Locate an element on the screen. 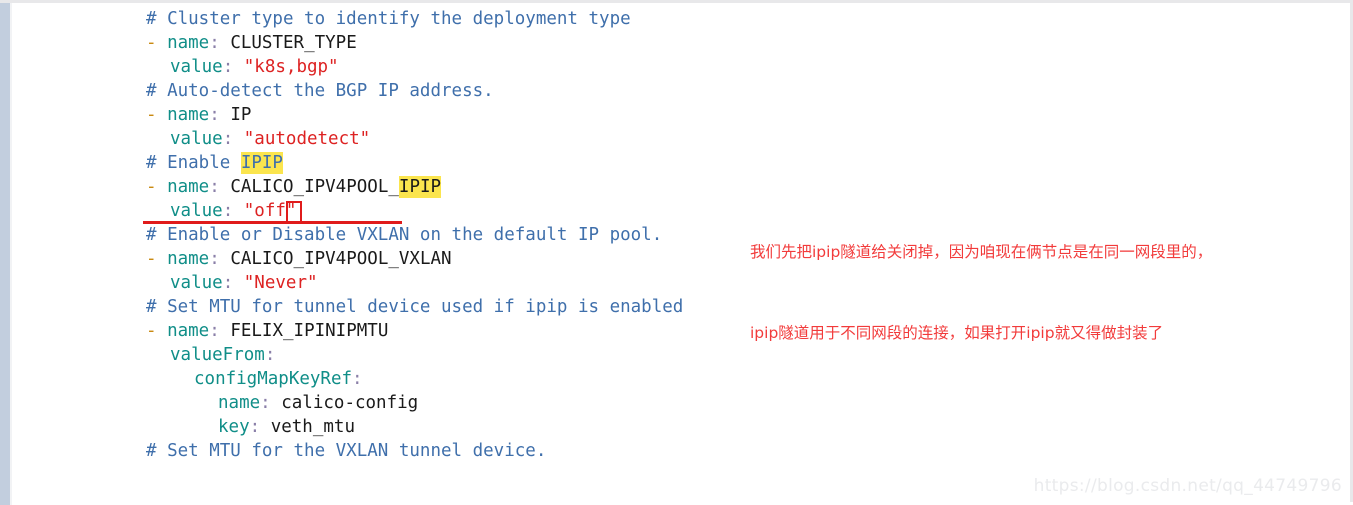 This screenshot has width=1353, height=505. code-token-string: "autodetect" is located at coordinates (302, 139).